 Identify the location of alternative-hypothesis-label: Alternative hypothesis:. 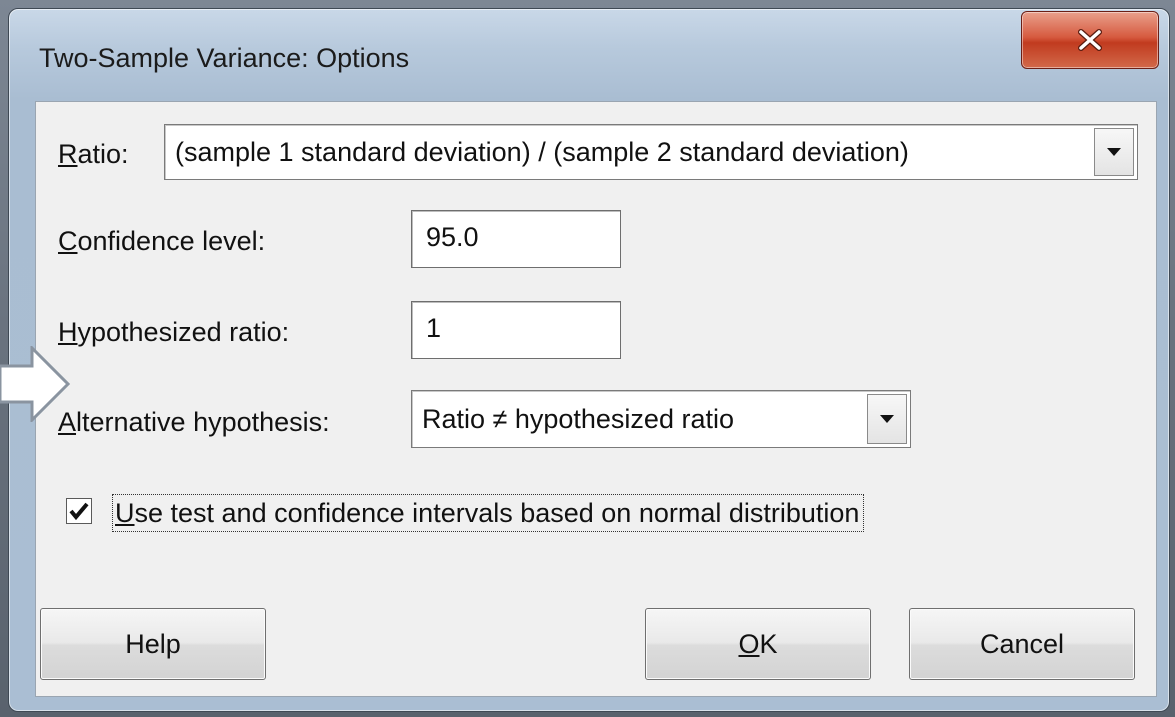
(194, 422).